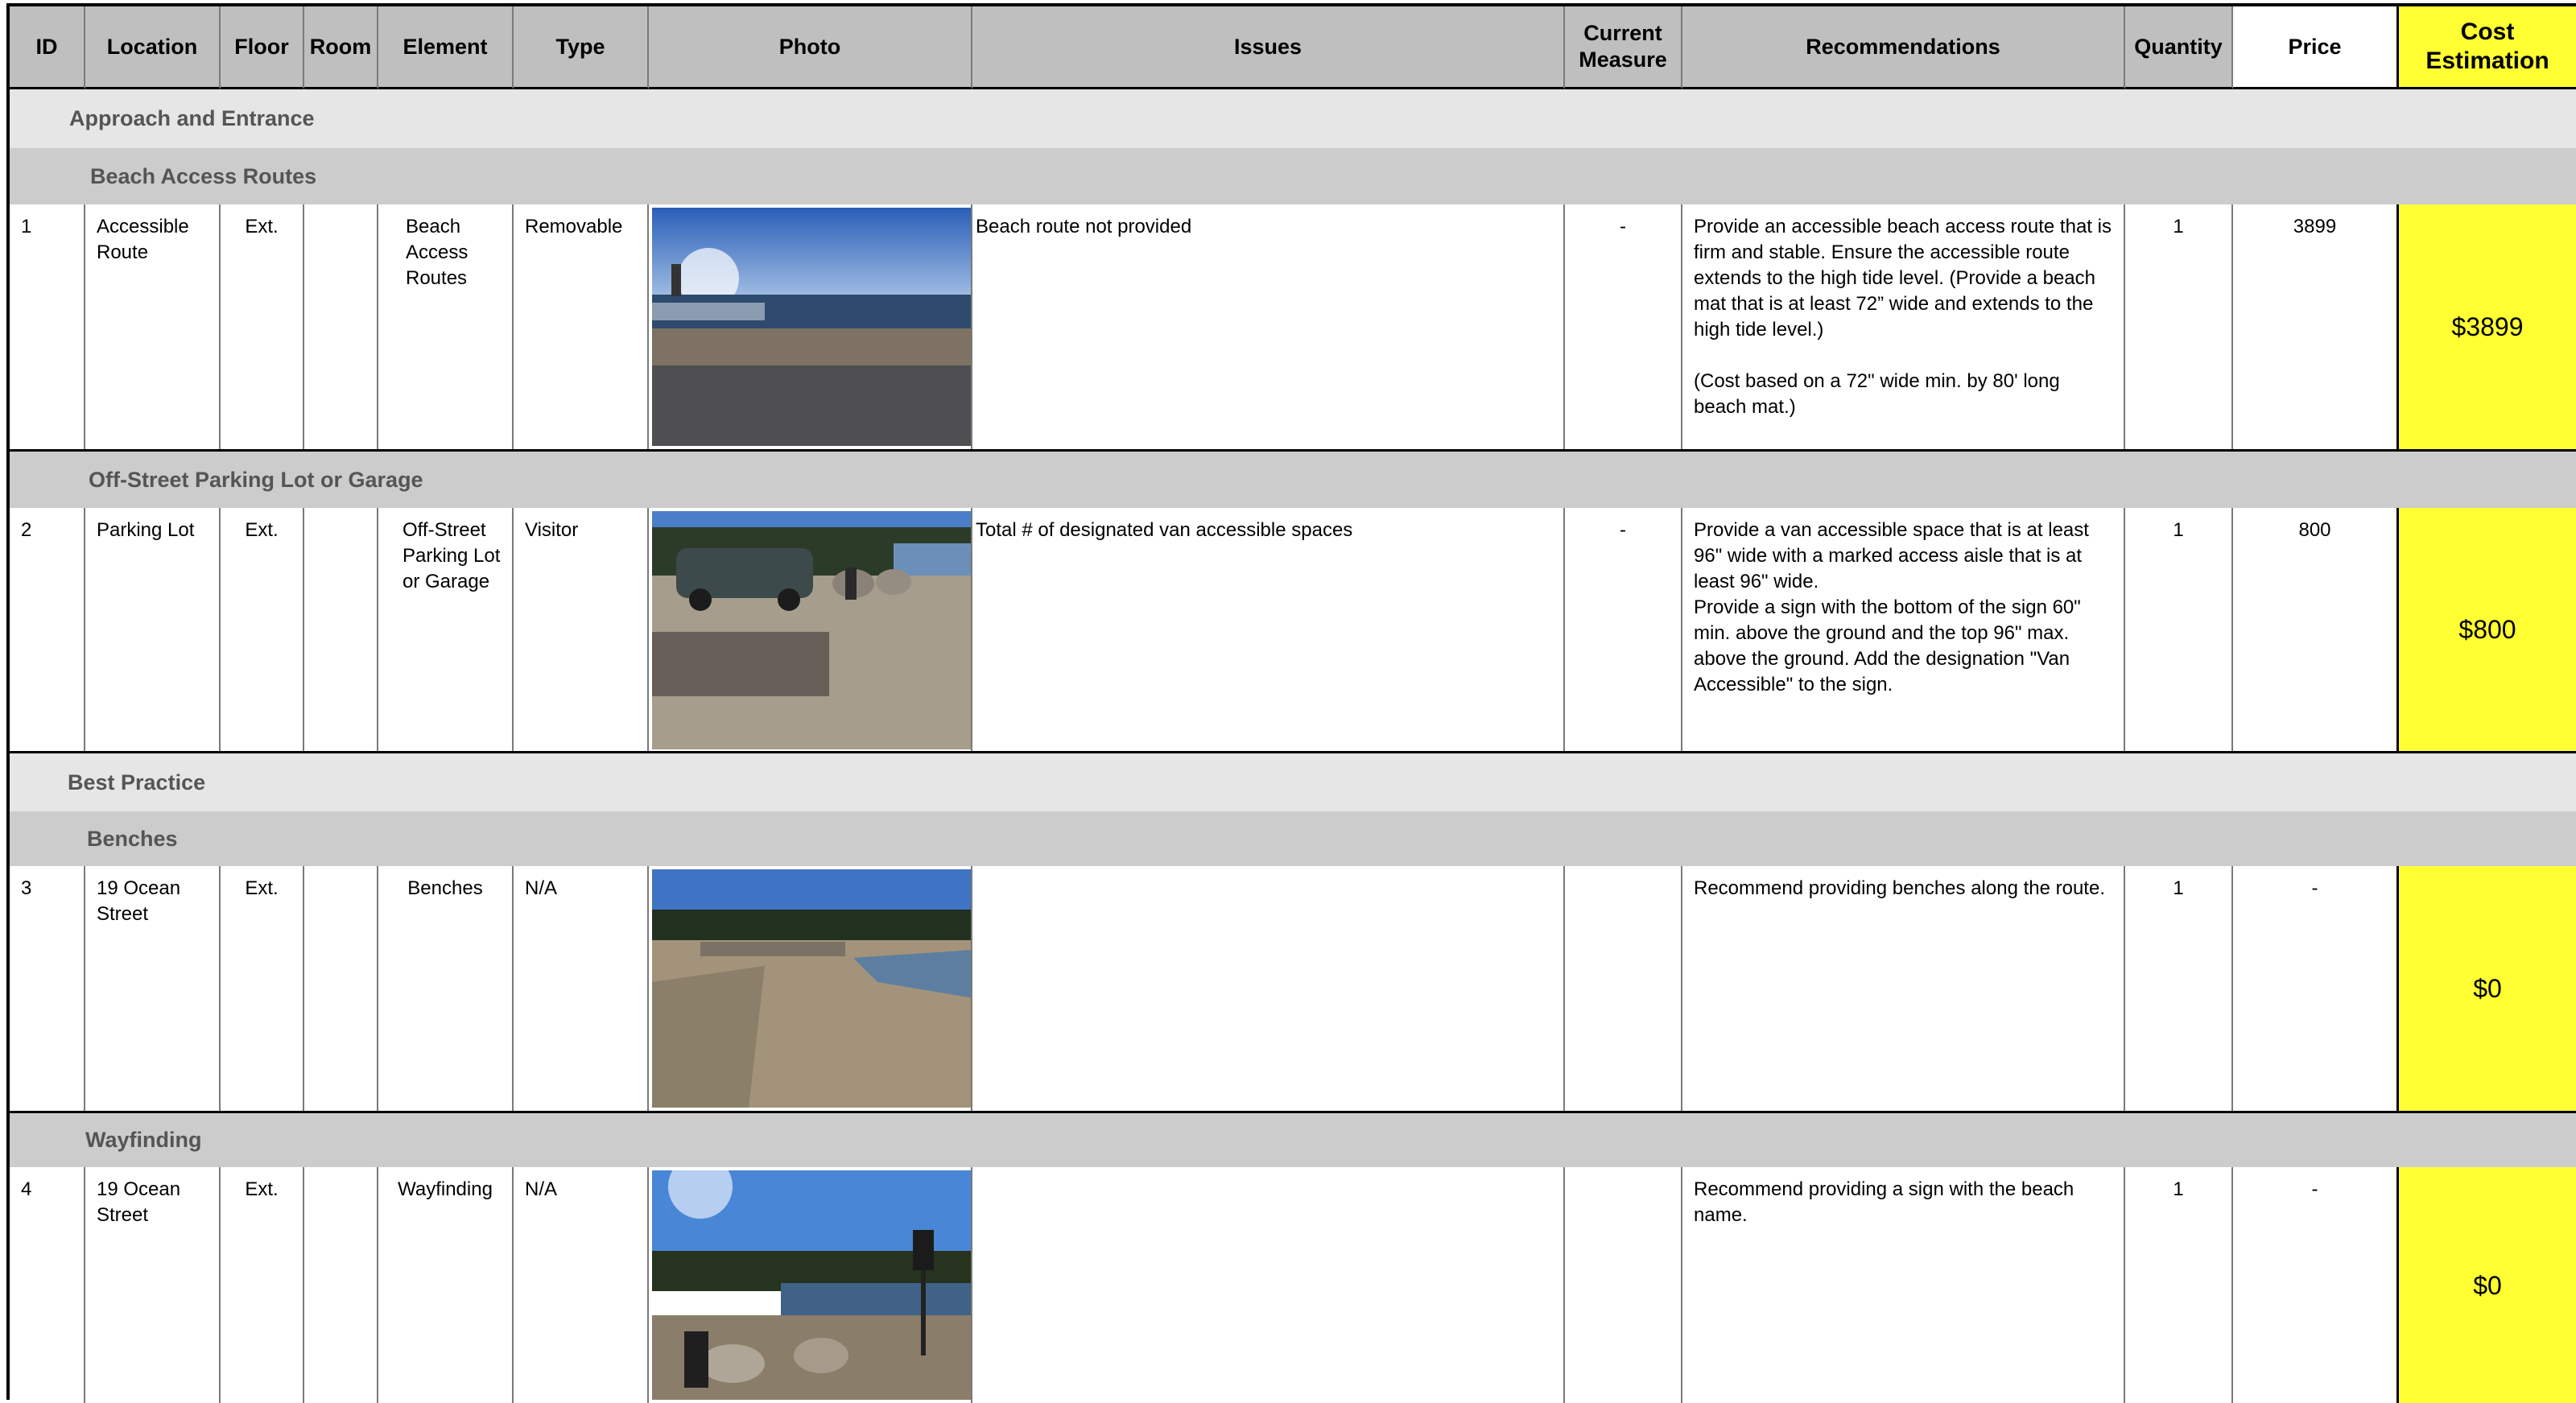 This screenshot has width=2576, height=1403. I want to click on beach-route-photo, so click(811, 327).